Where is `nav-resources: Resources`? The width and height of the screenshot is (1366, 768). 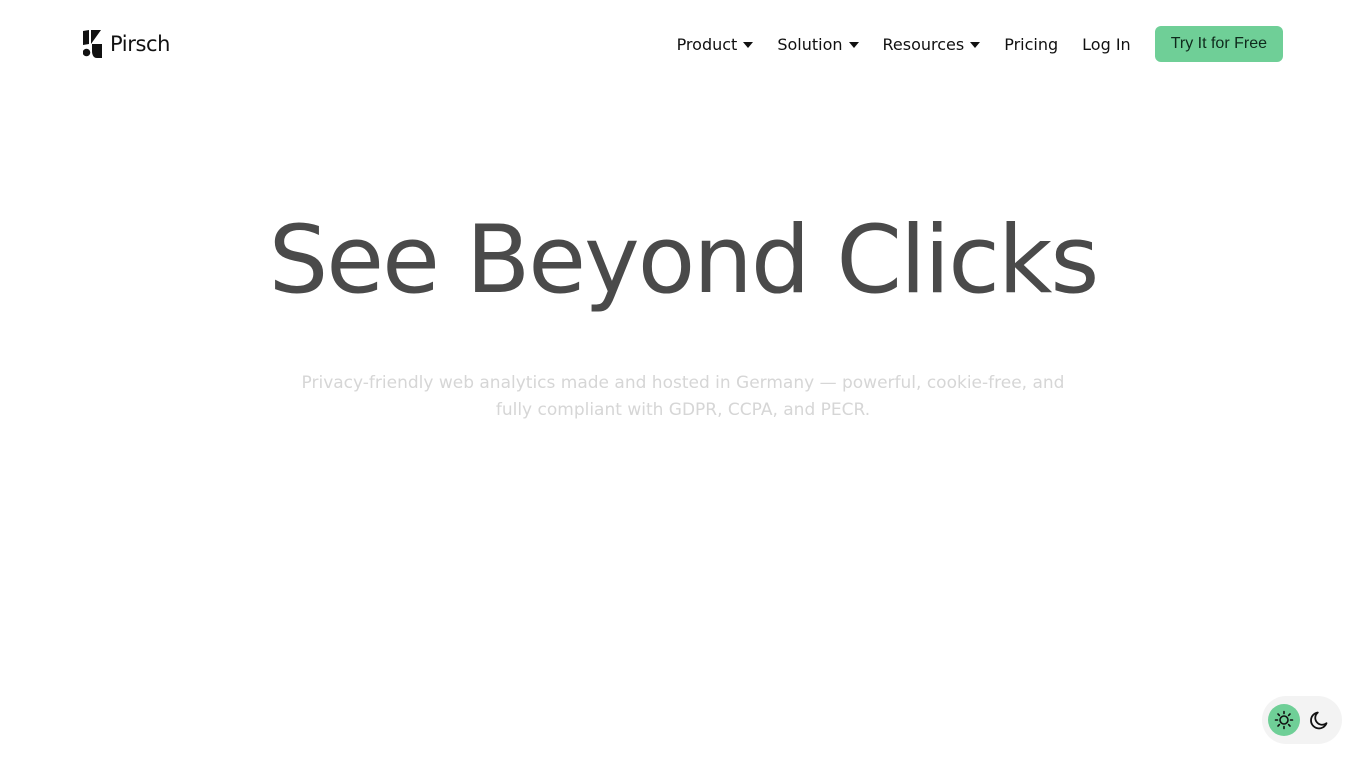 nav-resources: Resources is located at coordinates (932, 44).